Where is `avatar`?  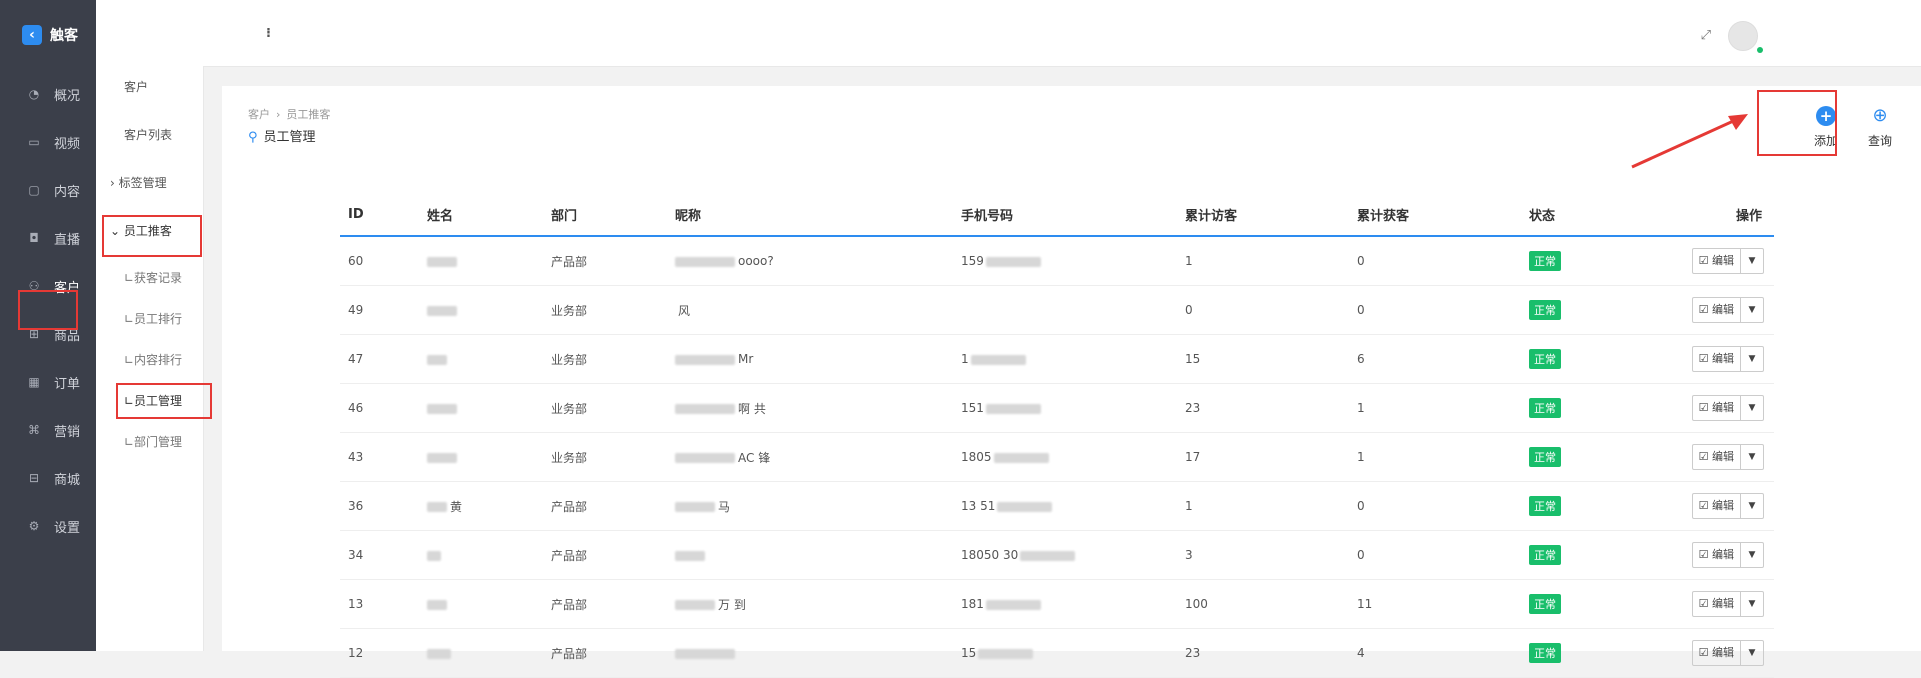 avatar is located at coordinates (1743, 36).